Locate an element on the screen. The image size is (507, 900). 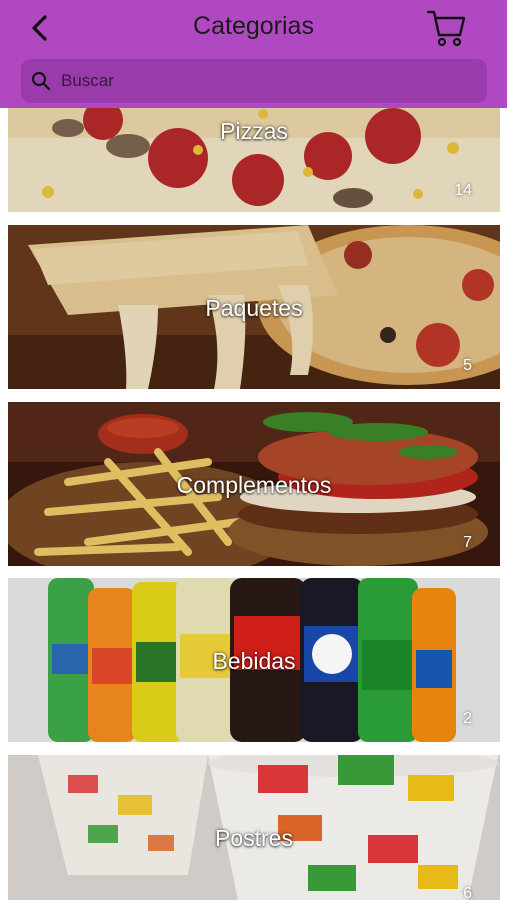
category-name: Complementos is located at coordinates (254, 485).